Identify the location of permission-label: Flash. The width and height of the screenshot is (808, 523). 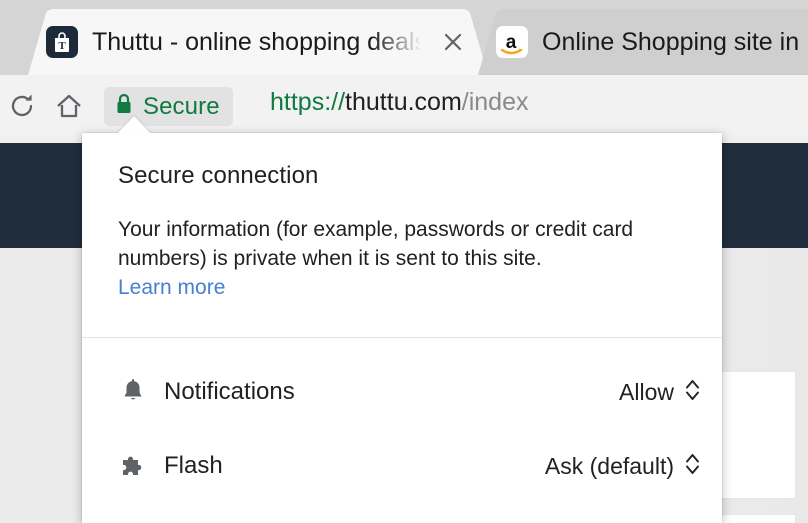
(193, 465).